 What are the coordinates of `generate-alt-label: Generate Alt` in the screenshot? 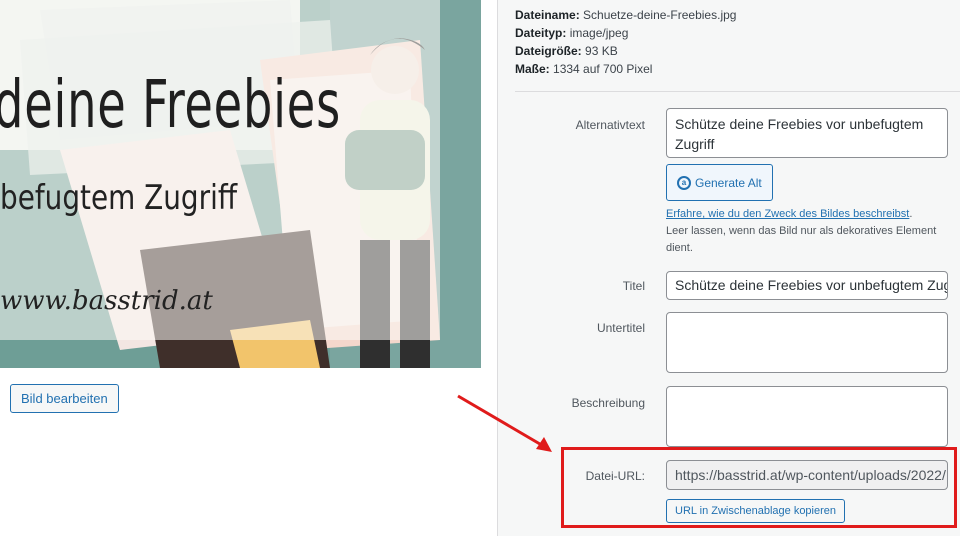 It's located at (728, 182).